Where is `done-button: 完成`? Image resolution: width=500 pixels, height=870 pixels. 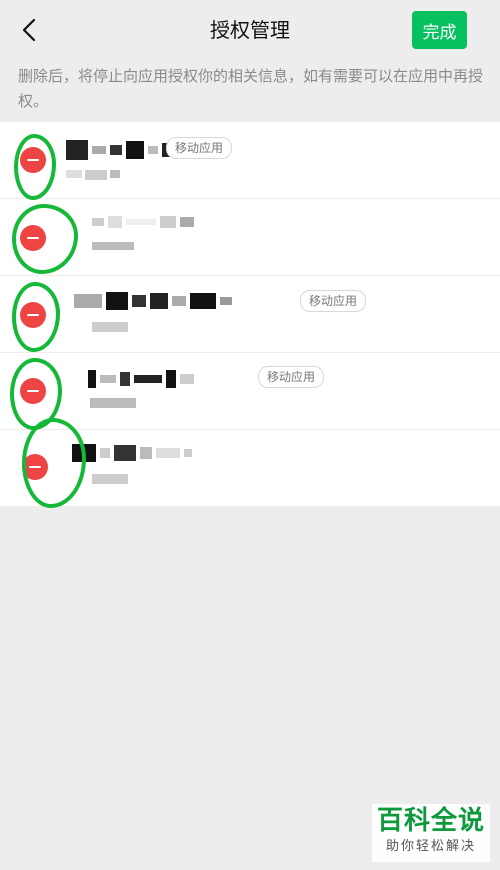 done-button: 完成 is located at coordinates (439, 30).